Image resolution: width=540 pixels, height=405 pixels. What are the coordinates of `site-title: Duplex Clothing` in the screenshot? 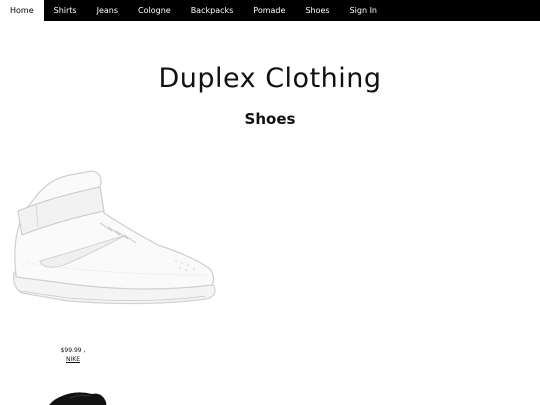 It's located at (270, 78).